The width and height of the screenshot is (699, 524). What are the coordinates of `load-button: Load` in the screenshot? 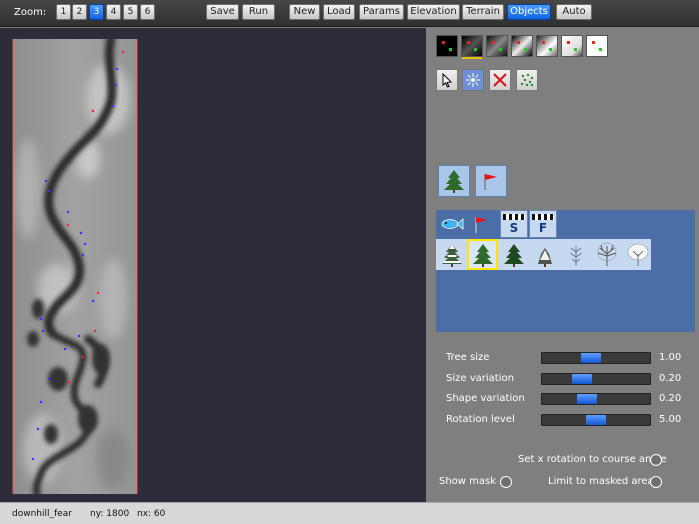 It's located at (339, 12).